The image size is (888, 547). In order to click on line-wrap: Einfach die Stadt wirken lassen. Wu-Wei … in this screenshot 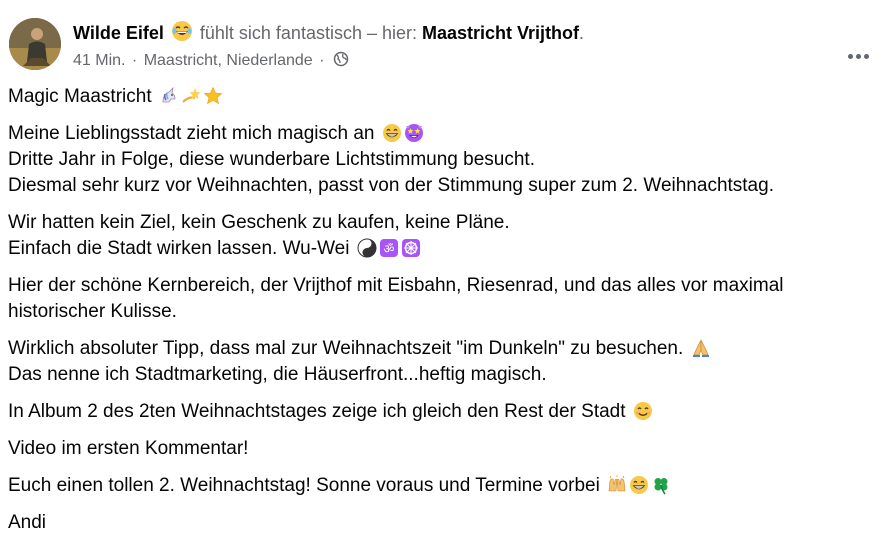, I will do `click(442, 249)`.